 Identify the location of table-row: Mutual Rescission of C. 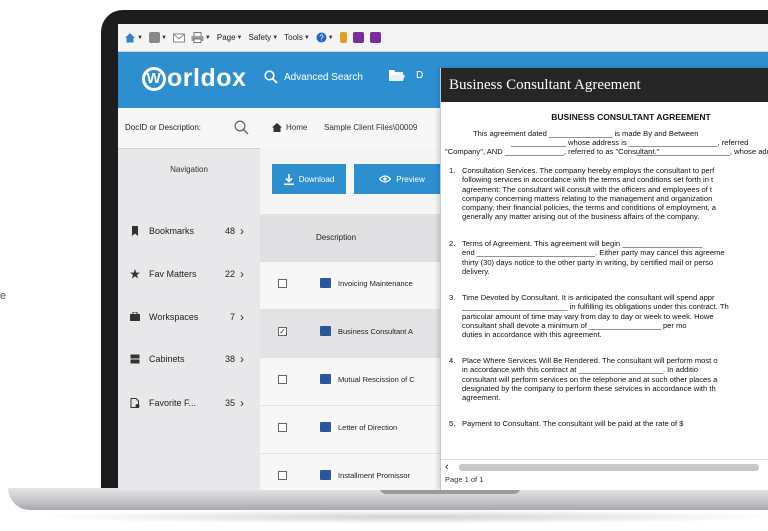
(355, 382).